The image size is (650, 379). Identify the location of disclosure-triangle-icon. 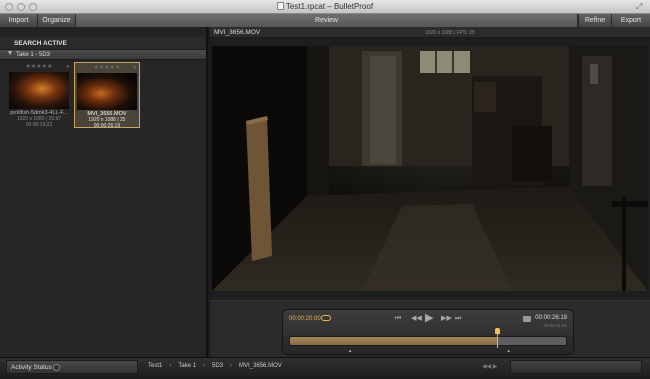
(10, 53).